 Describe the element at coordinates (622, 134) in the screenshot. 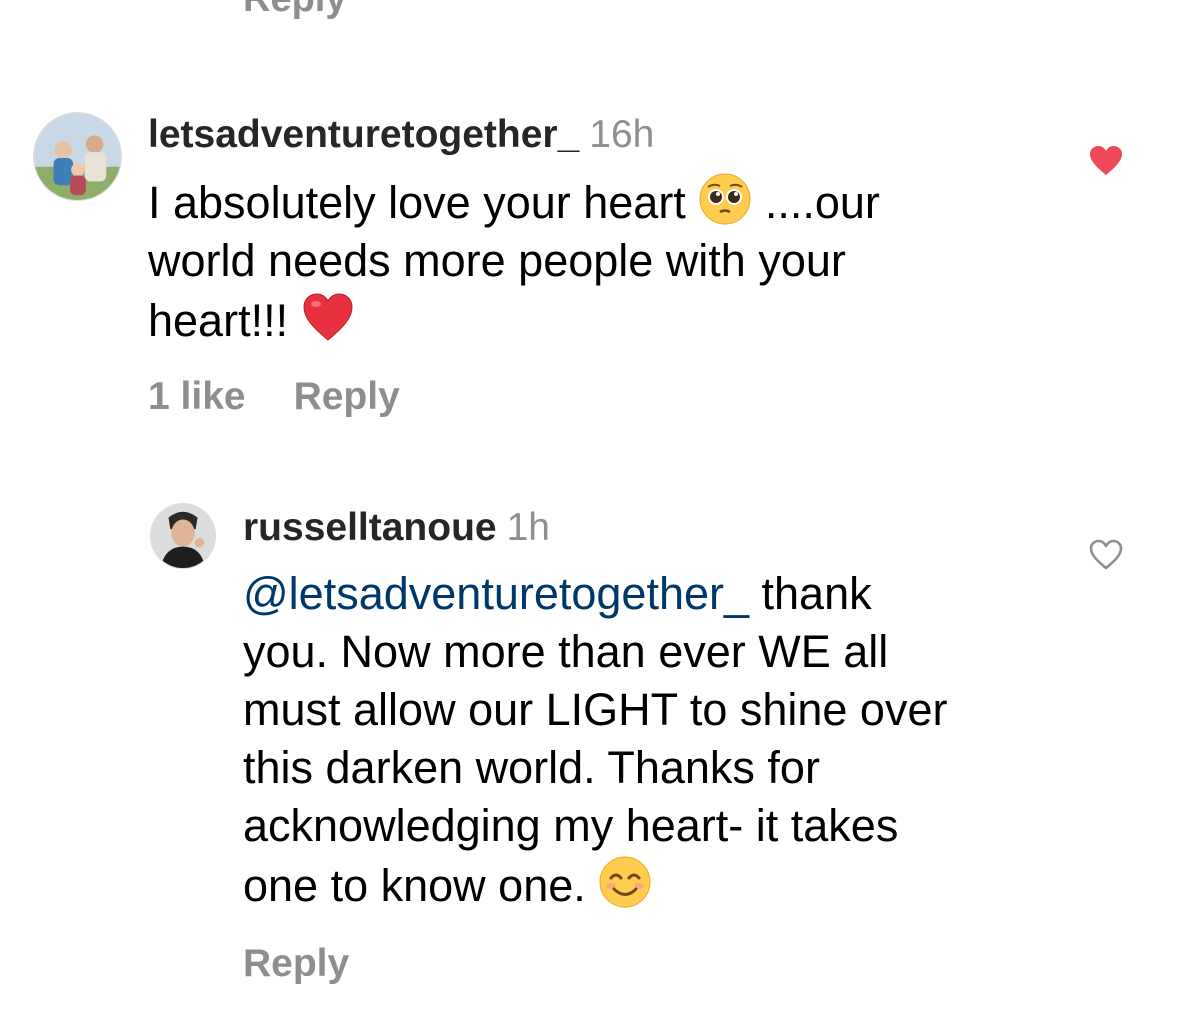

I see `comment-timestamp: 16h` at that location.